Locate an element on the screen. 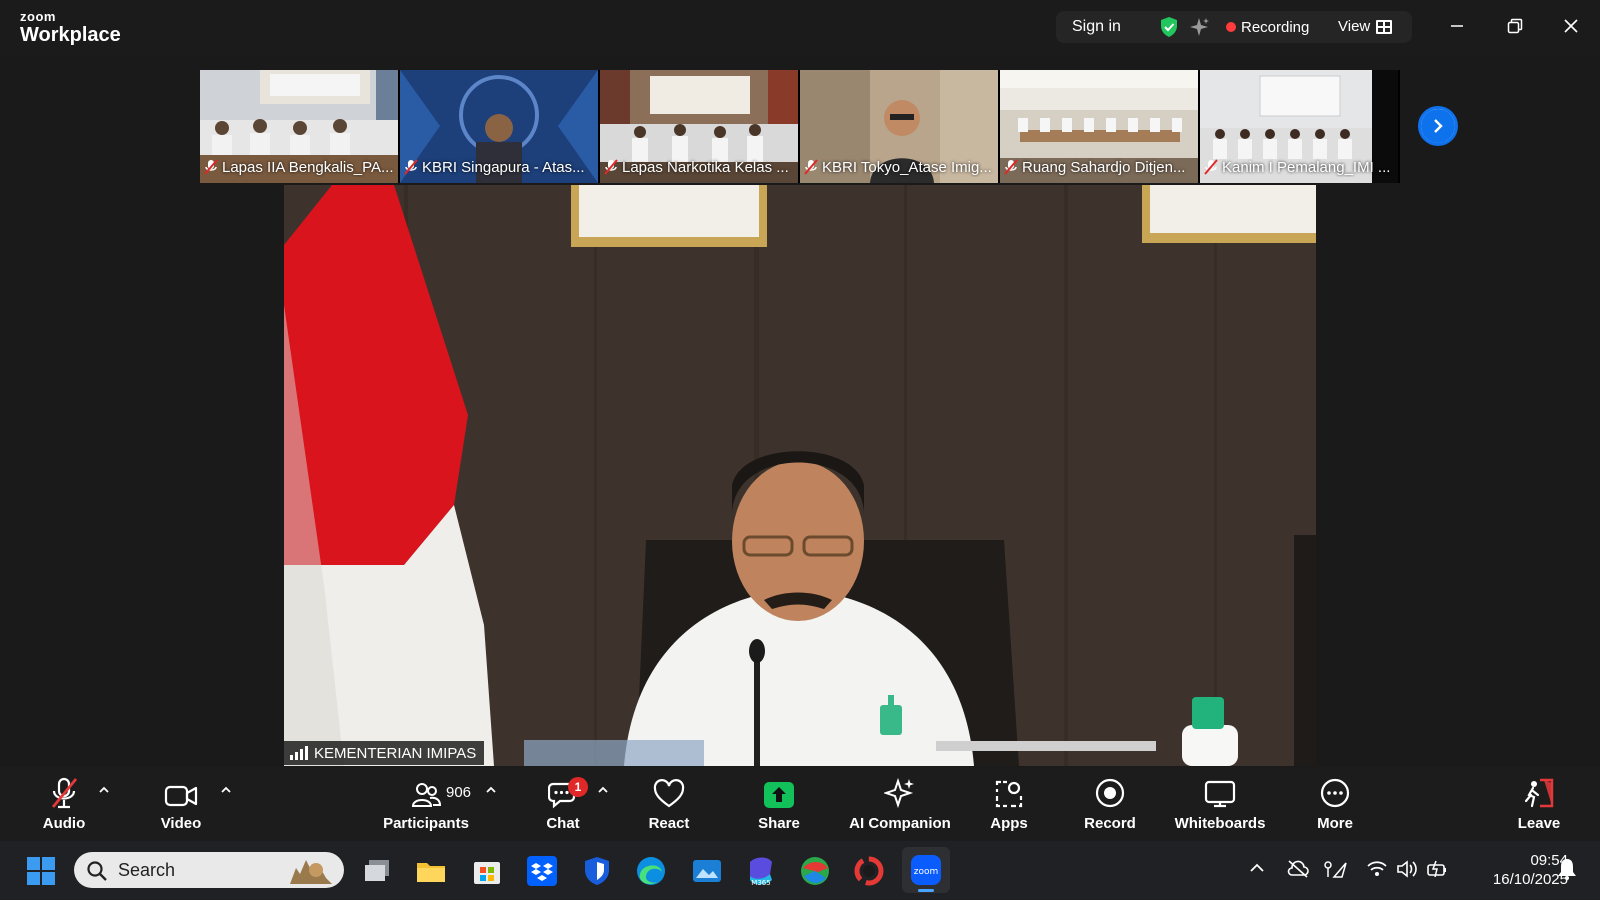 Image resolution: width=1600 pixels, height=900 pixels. more-button: More is located at coordinates (1335, 804).